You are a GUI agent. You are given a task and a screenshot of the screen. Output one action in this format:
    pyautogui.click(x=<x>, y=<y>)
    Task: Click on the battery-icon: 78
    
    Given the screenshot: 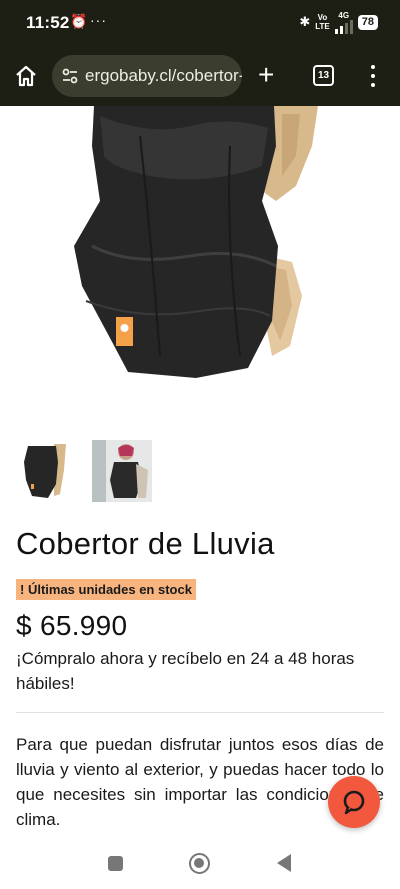 What is the action you would take?
    pyautogui.click(x=367, y=22)
    